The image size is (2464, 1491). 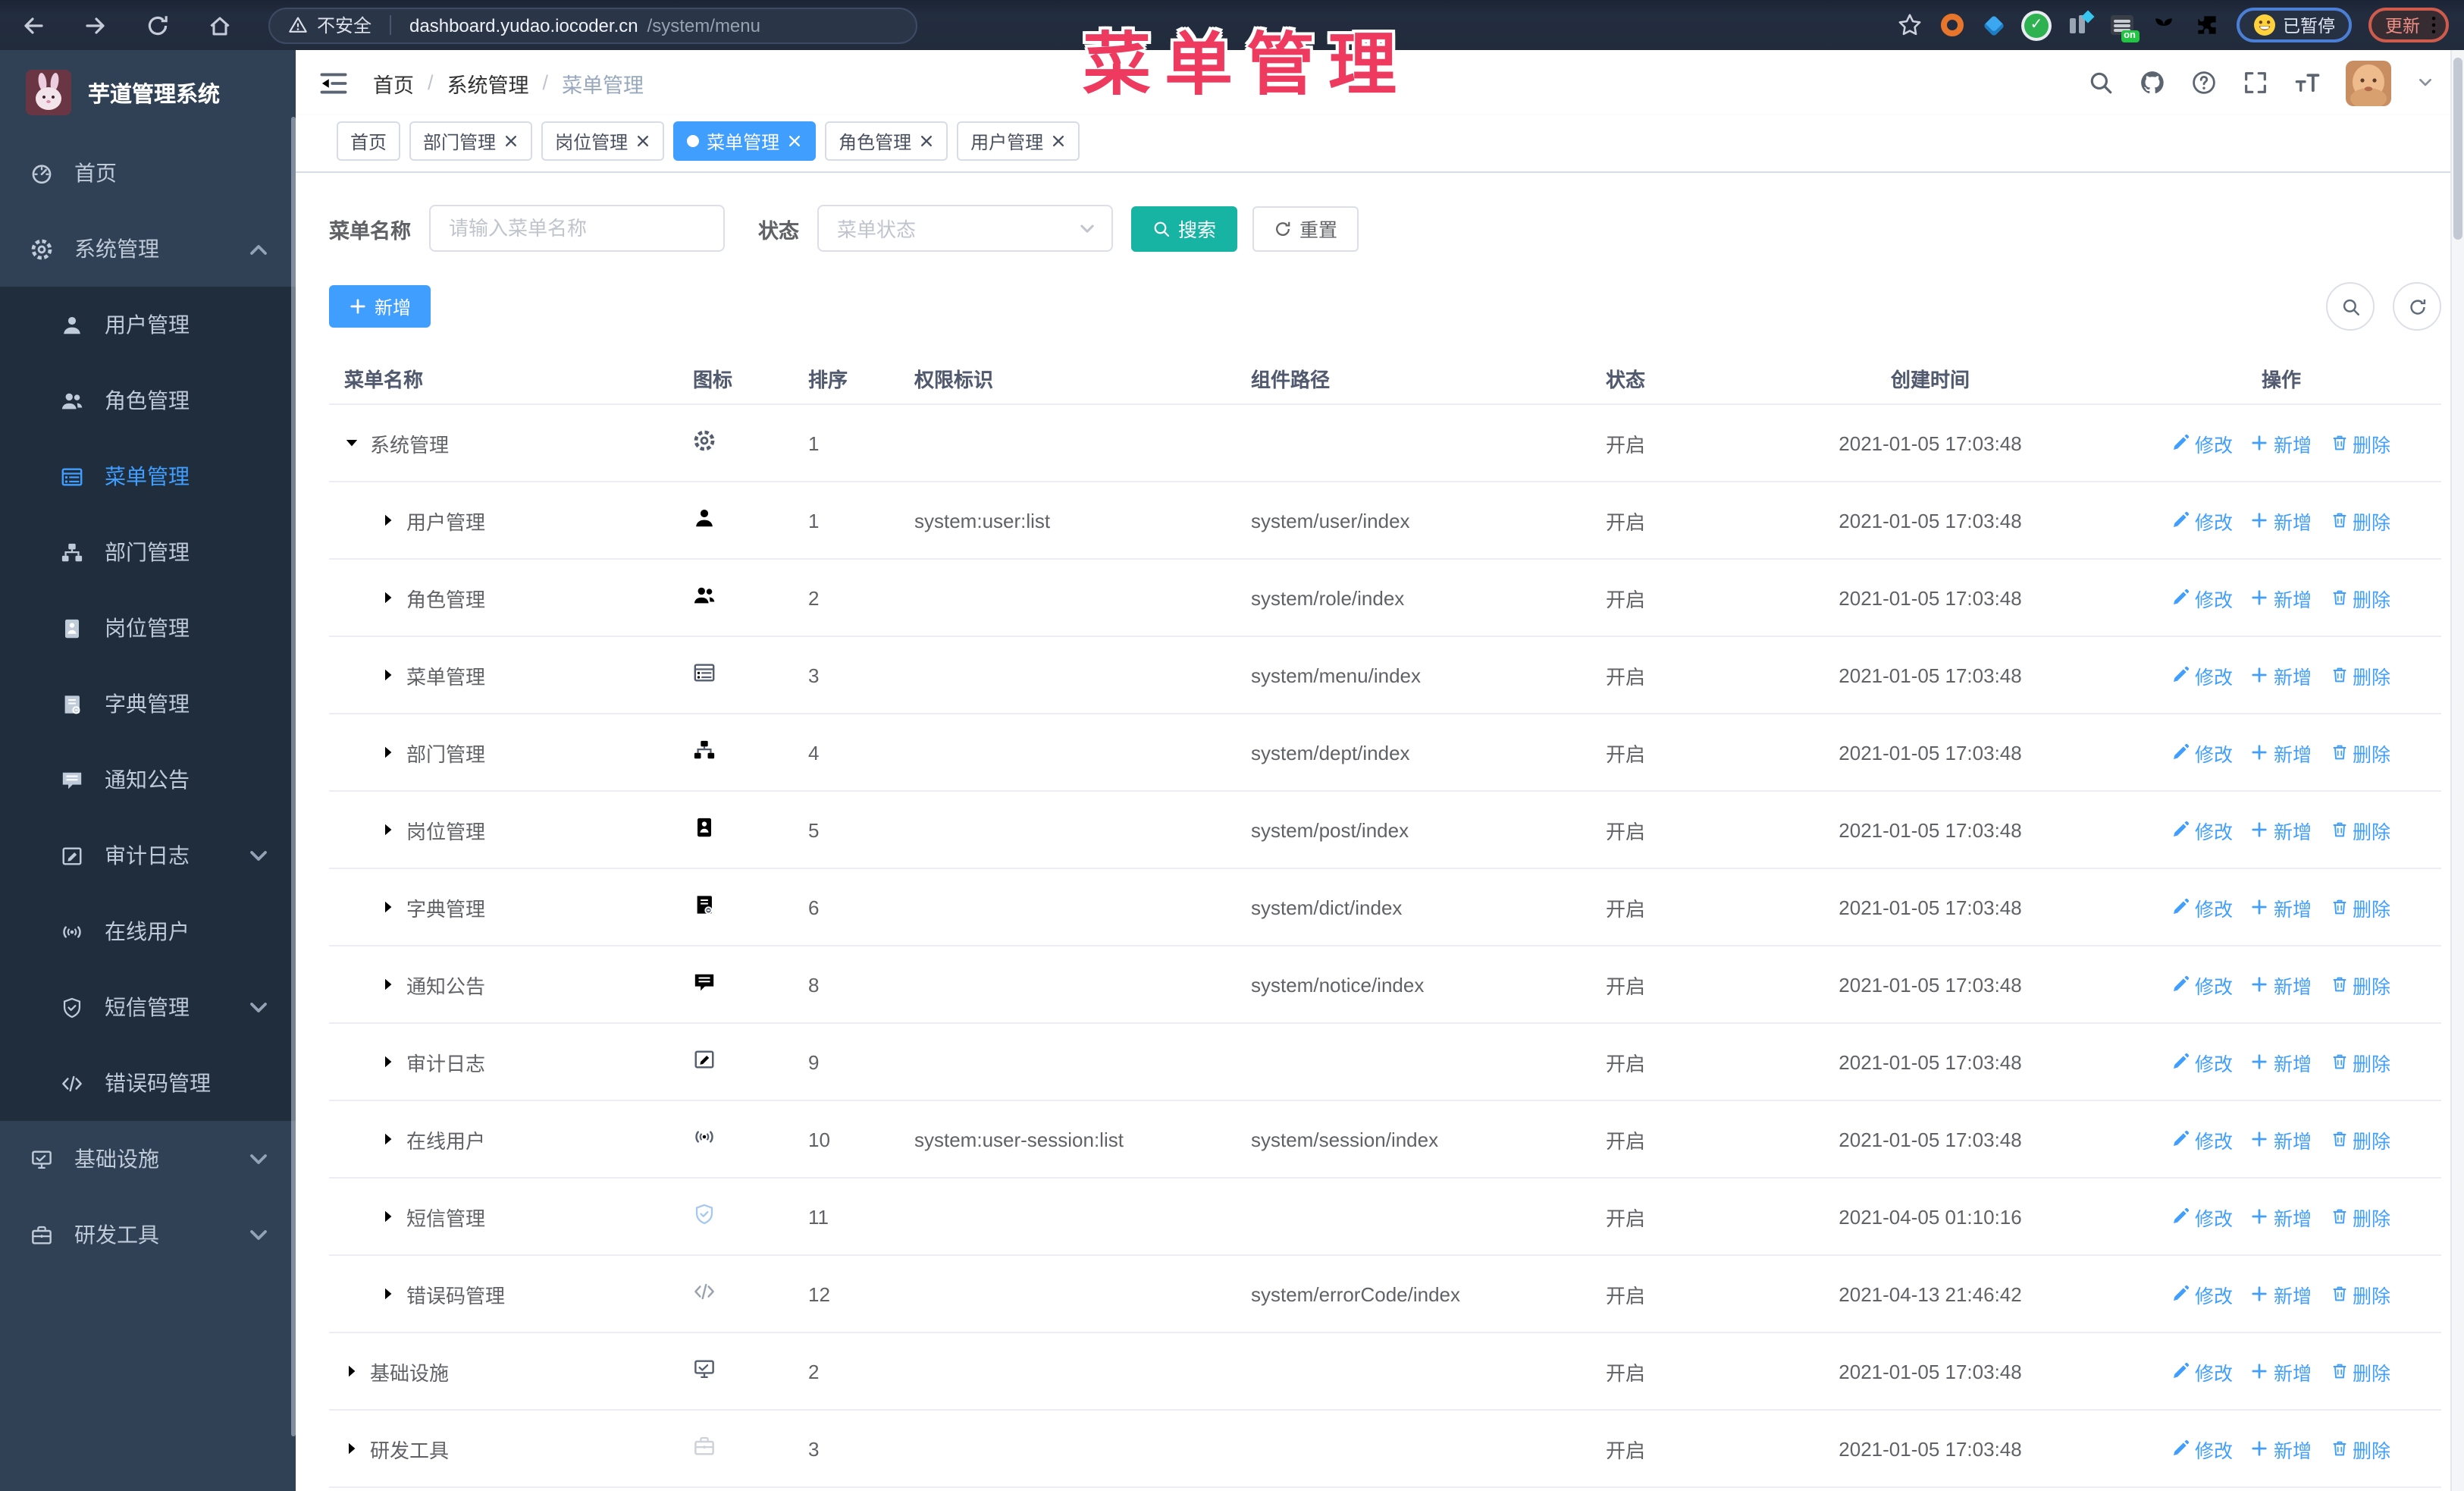 What do you see at coordinates (2080, 23) in the screenshot?
I see `extension-columns-icon` at bounding box center [2080, 23].